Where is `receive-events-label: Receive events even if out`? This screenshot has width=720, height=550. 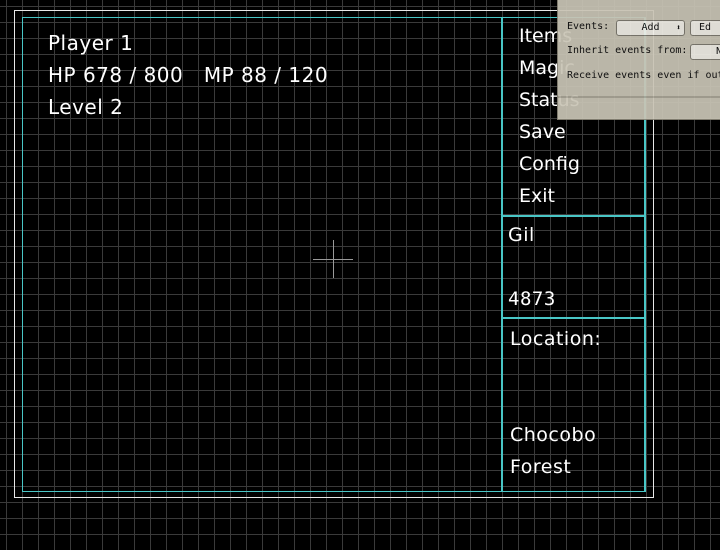 receive-events-label: Receive events even if out is located at coordinates (643, 75).